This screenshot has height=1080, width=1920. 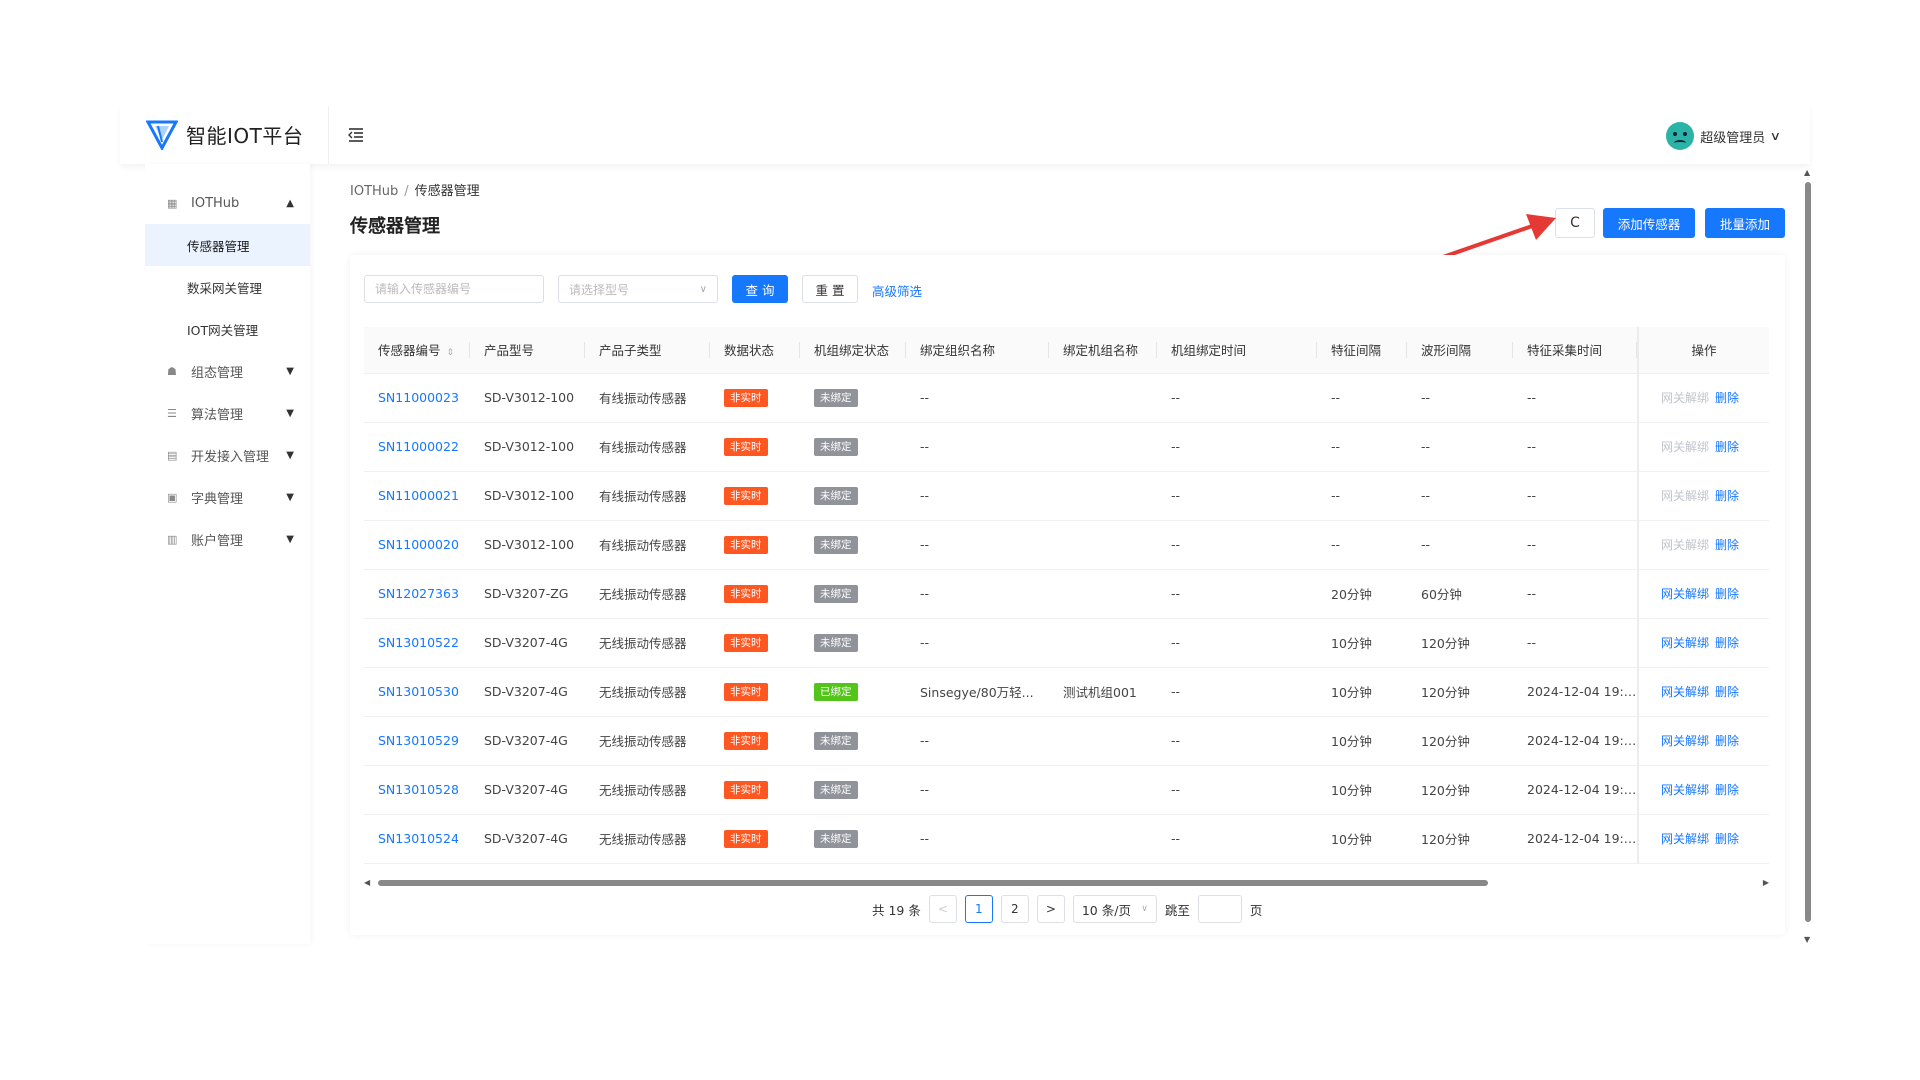 I want to click on sidebar-item-iot-gateway-management: IOT网关管理, so click(x=227, y=329).